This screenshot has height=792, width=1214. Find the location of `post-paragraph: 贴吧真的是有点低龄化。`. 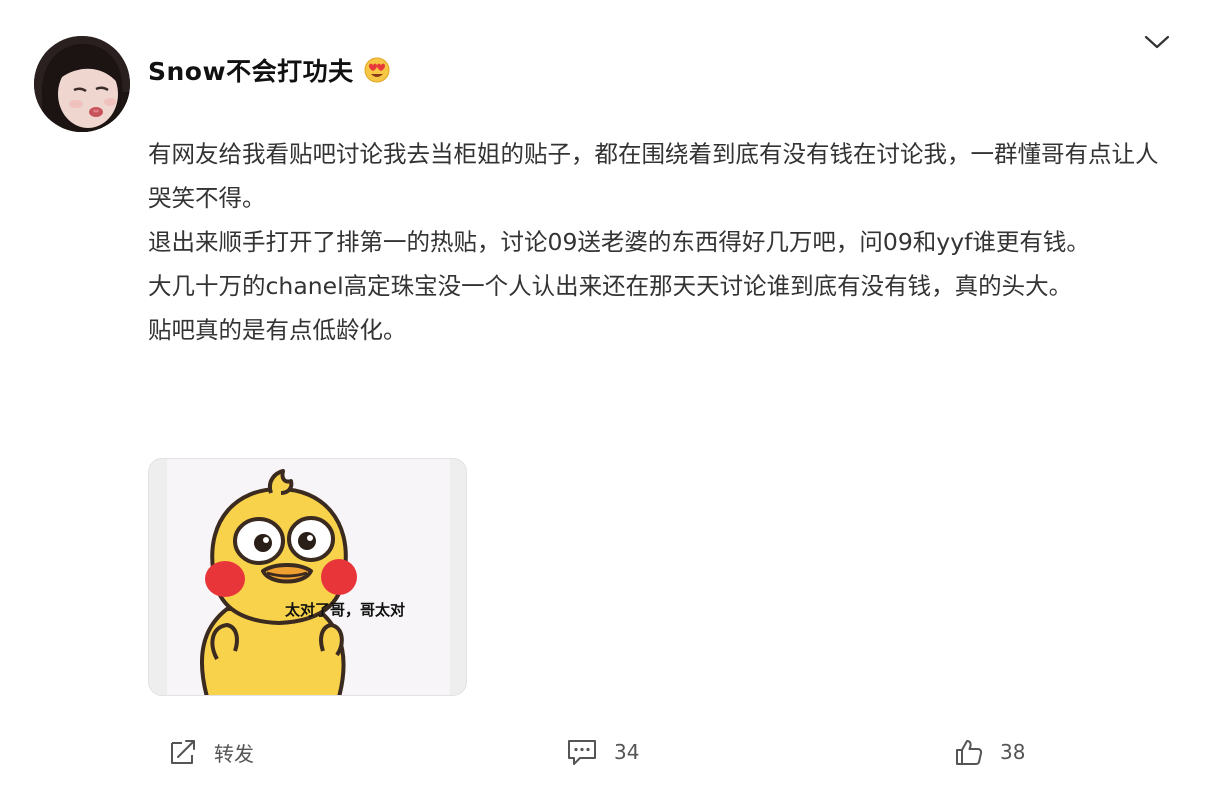

post-paragraph: 贴吧真的是有点低龄化。 is located at coordinates (277, 330).